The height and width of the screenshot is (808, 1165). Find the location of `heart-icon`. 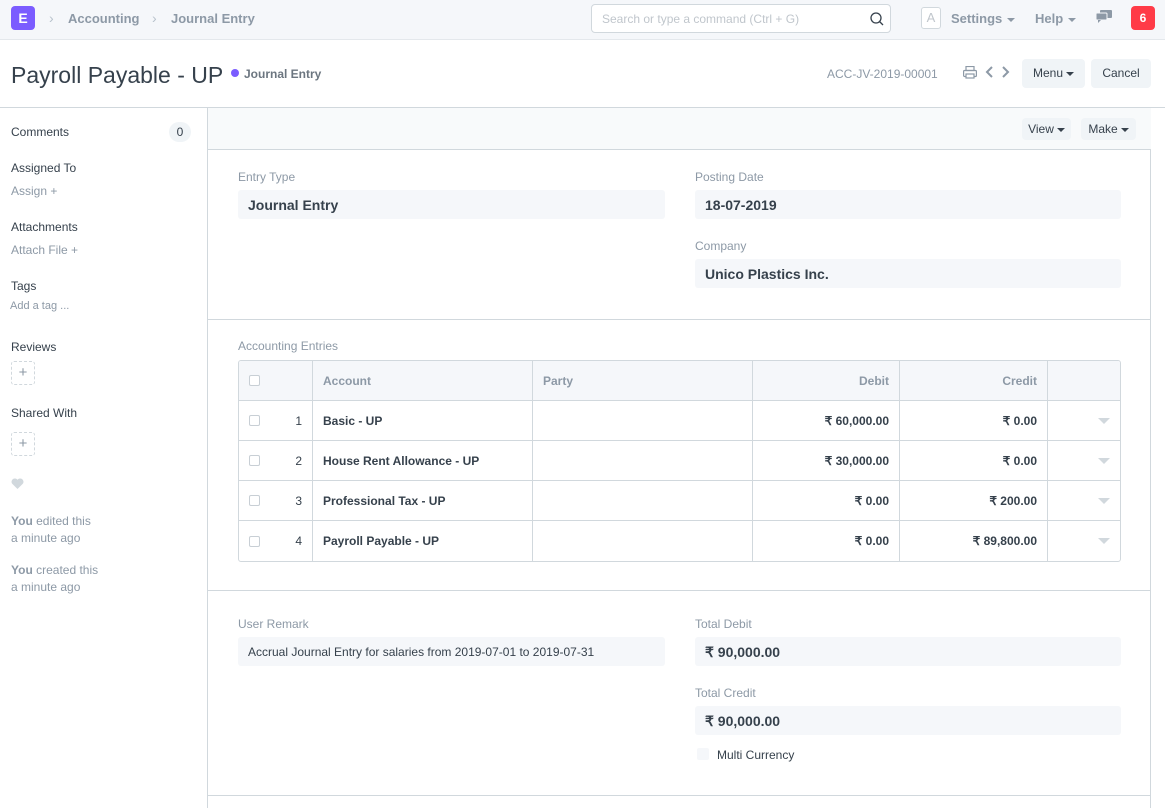

heart-icon is located at coordinates (17, 484).